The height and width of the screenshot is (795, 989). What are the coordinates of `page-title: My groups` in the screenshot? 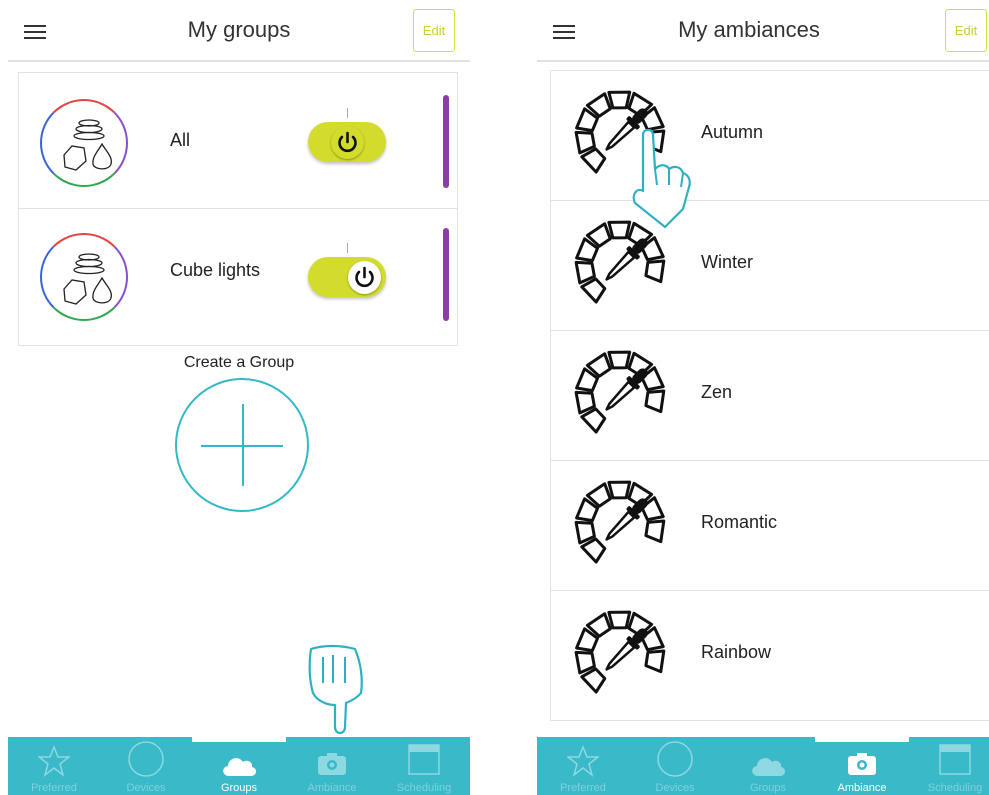 It's located at (239, 29).